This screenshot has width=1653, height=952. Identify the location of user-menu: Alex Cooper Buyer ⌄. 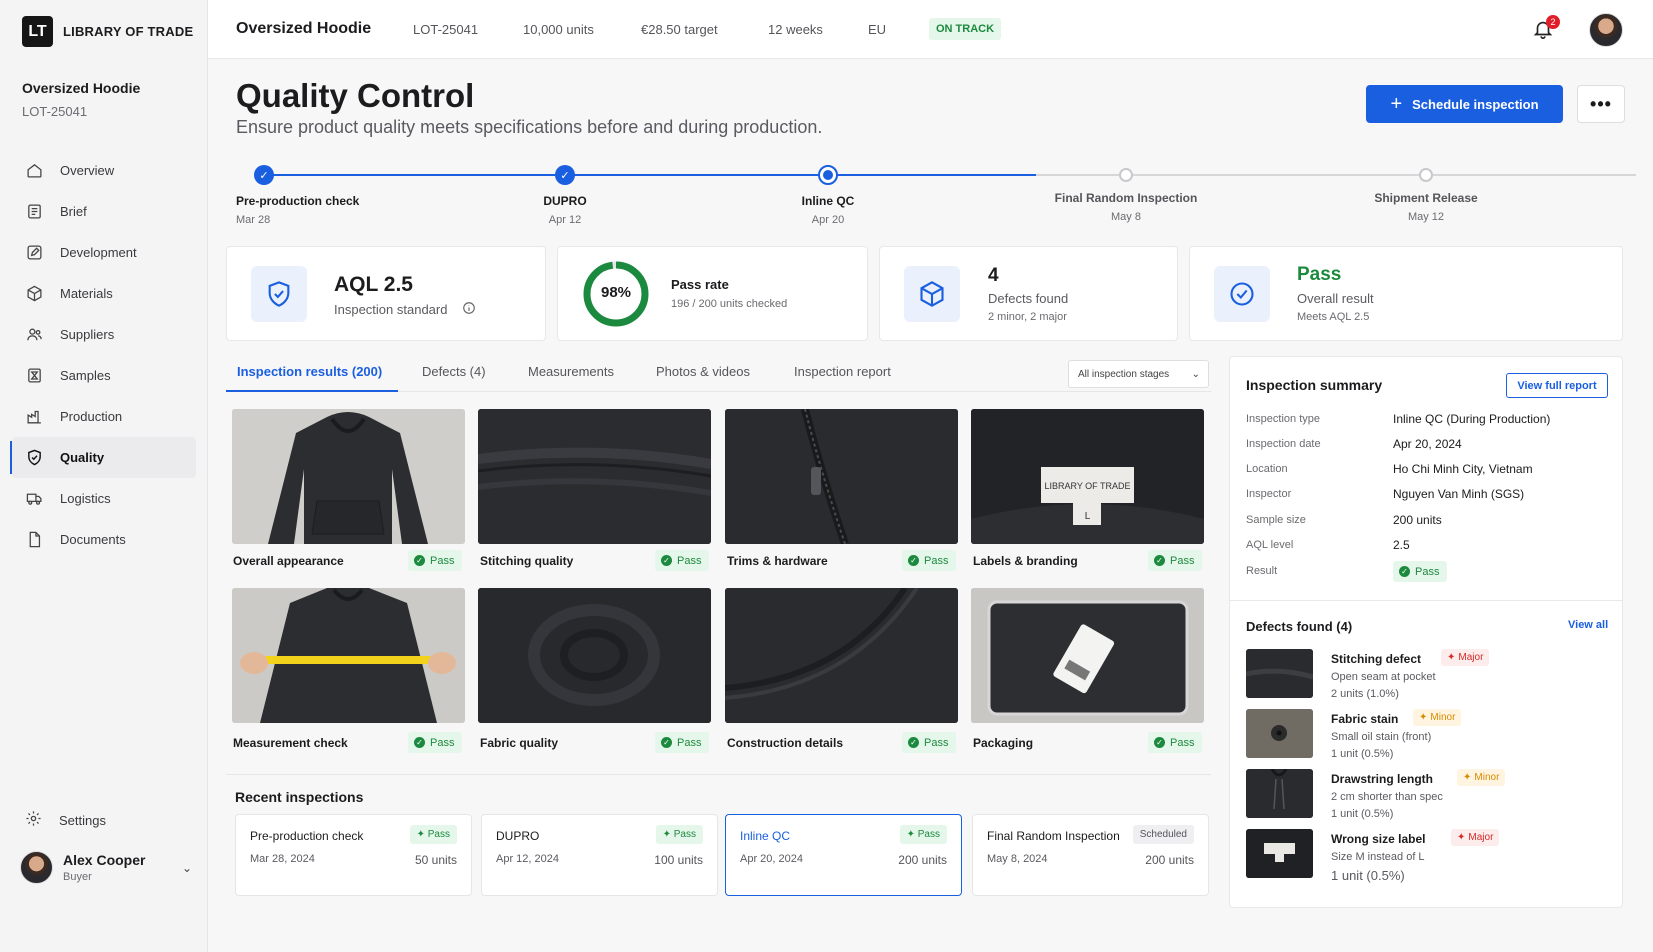
(106, 867).